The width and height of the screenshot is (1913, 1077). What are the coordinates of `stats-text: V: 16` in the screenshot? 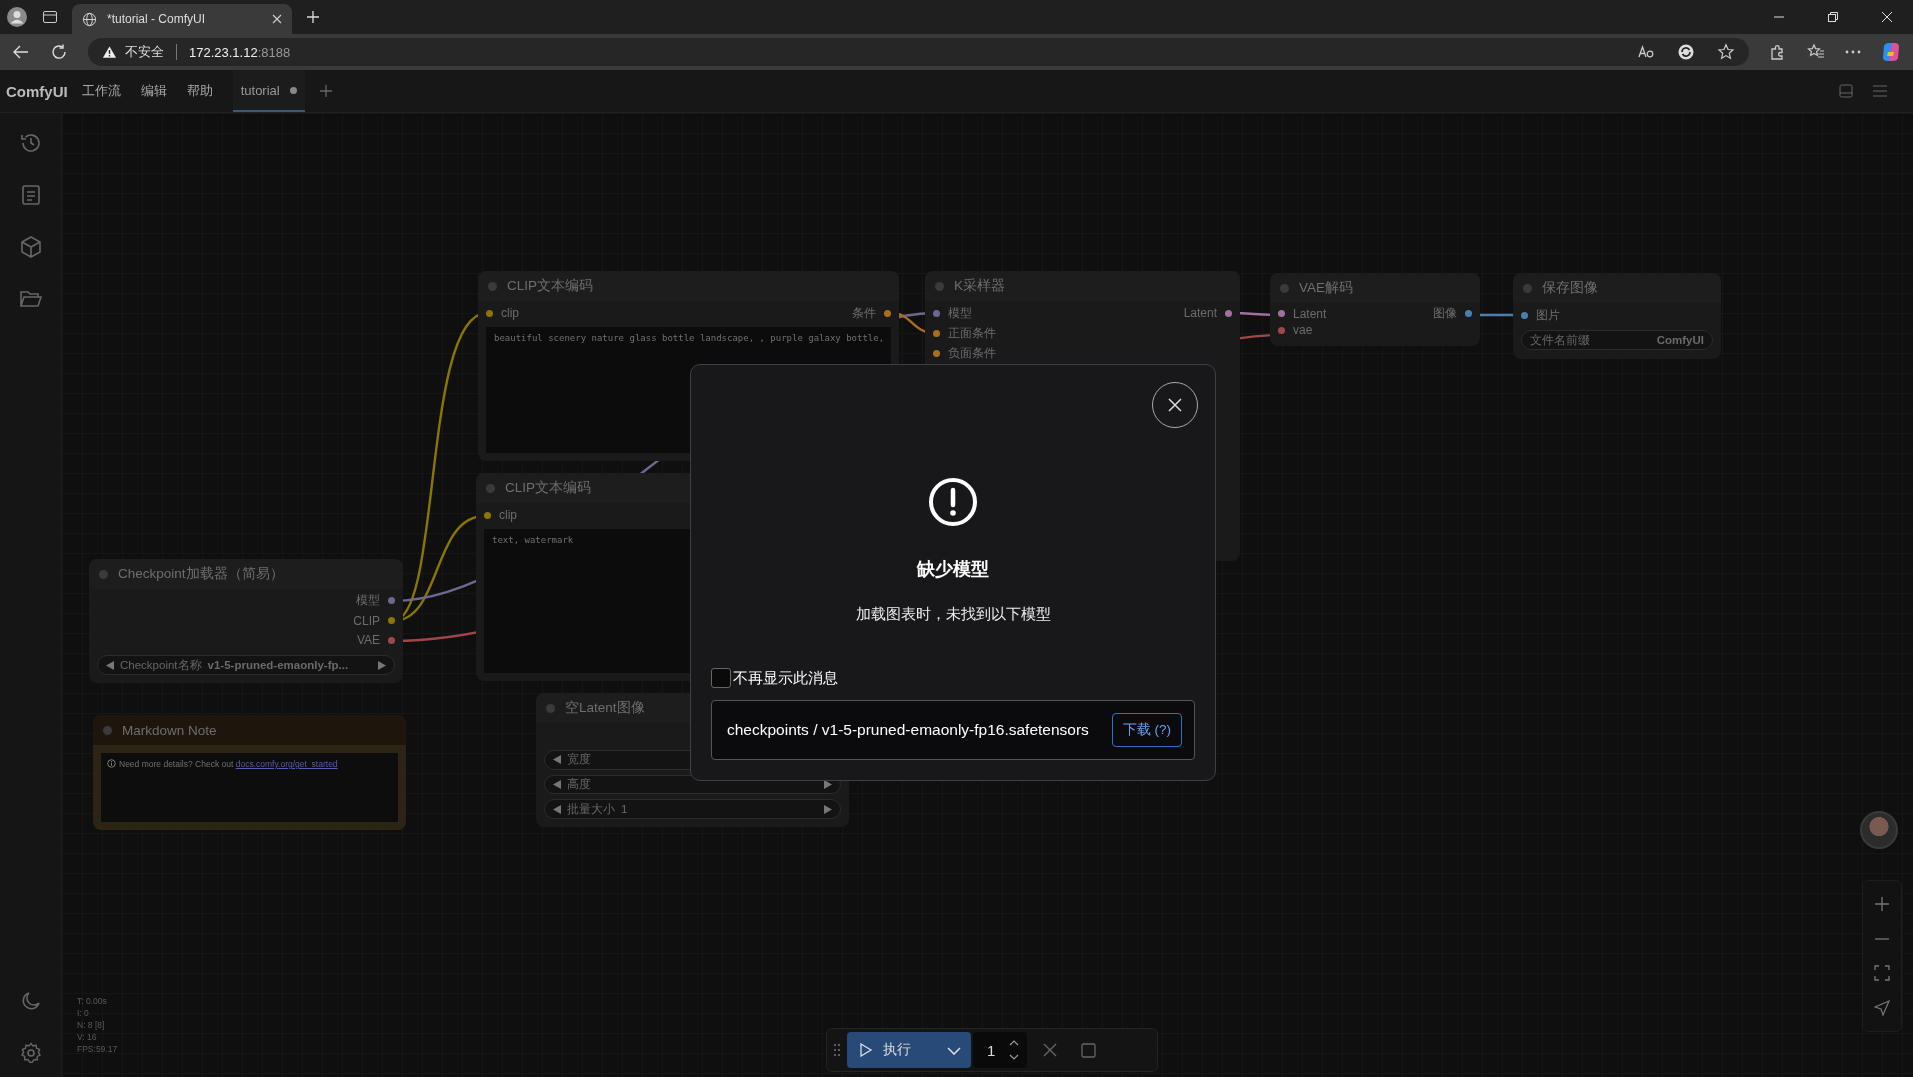 It's located at (87, 1037).